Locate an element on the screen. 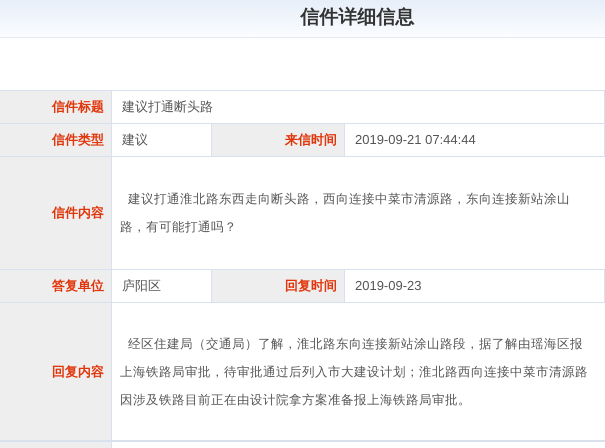  field-label: 信件标题 is located at coordinates (78, 107).